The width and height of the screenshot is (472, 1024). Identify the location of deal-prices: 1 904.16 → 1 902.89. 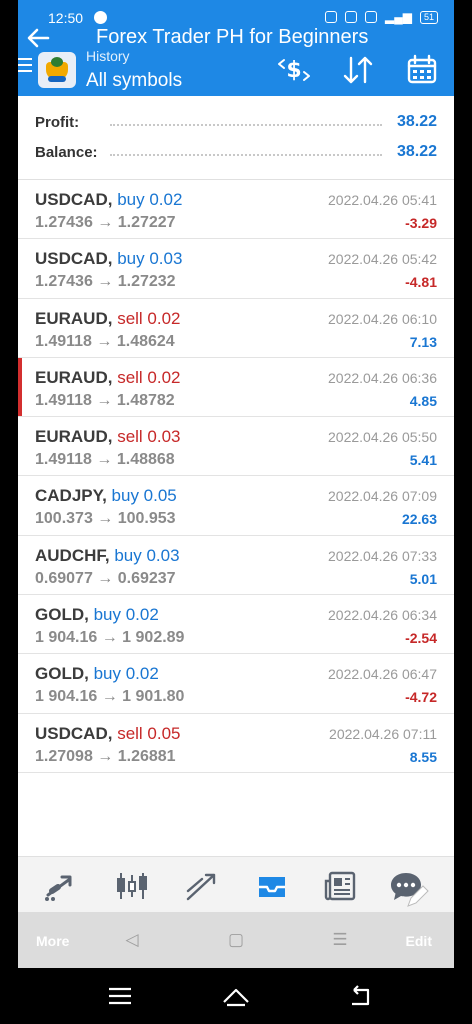
(110, 638).